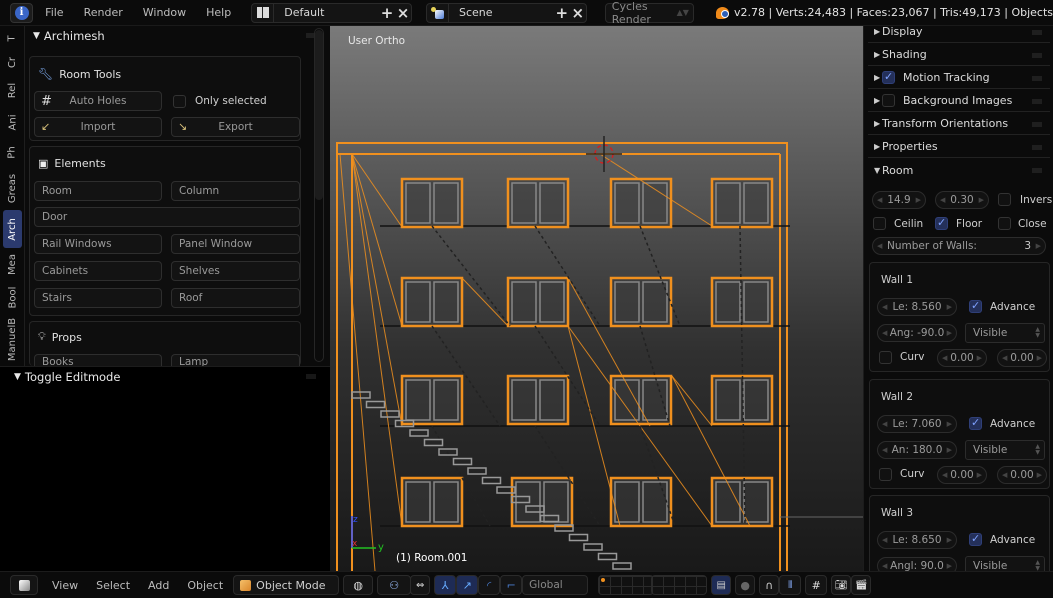  I want to click on motion-tracking-checkbox, so click(888, 77).